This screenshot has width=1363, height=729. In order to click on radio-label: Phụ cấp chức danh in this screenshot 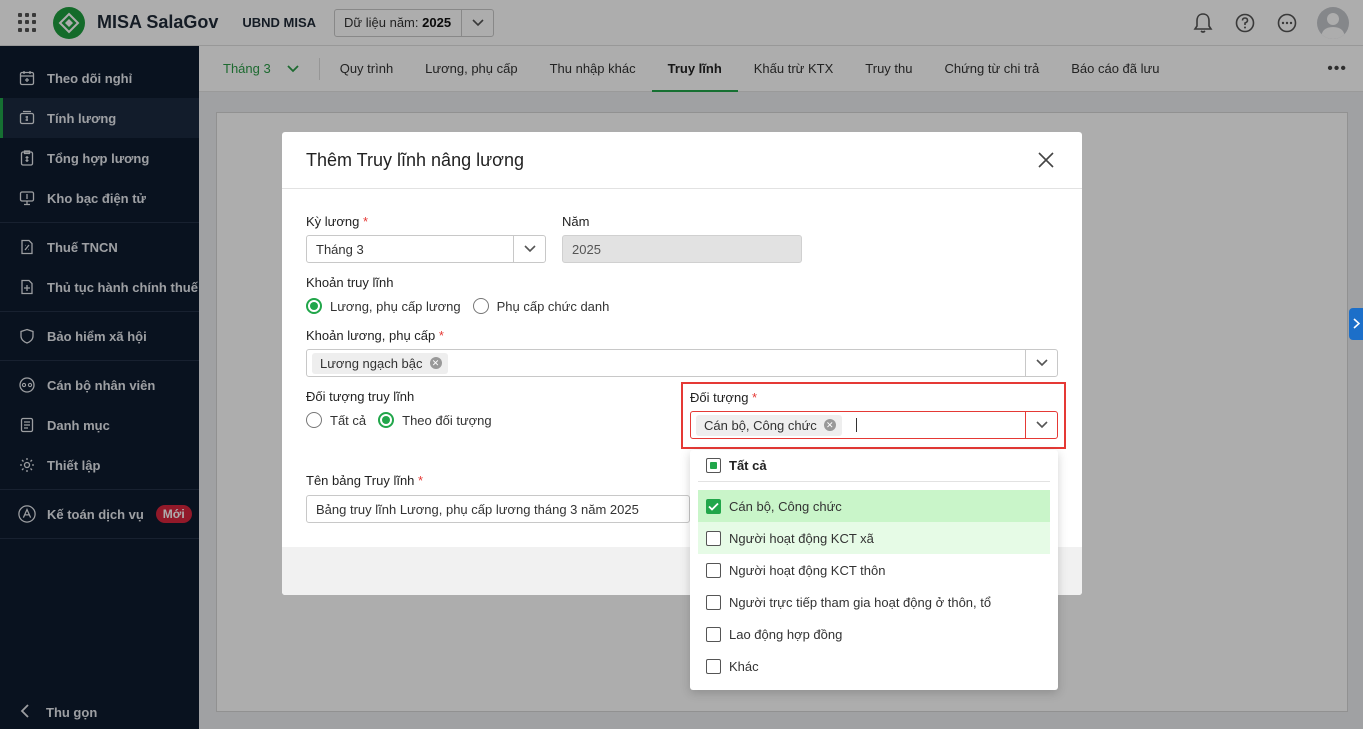, I will do `click(553, 306)`.